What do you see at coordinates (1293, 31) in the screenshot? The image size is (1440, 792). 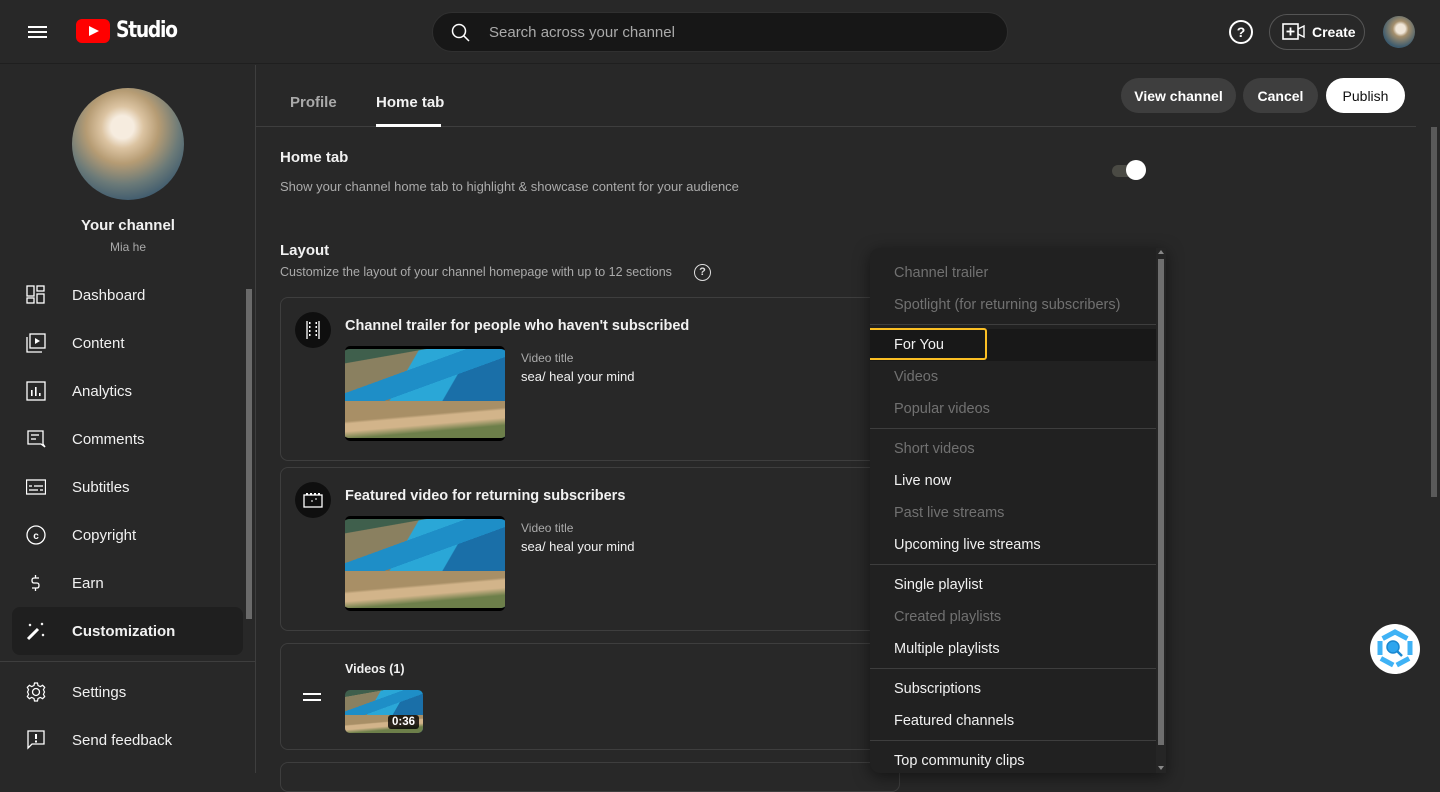 I see `create-video-icon` at bounding box center [1293, 31].